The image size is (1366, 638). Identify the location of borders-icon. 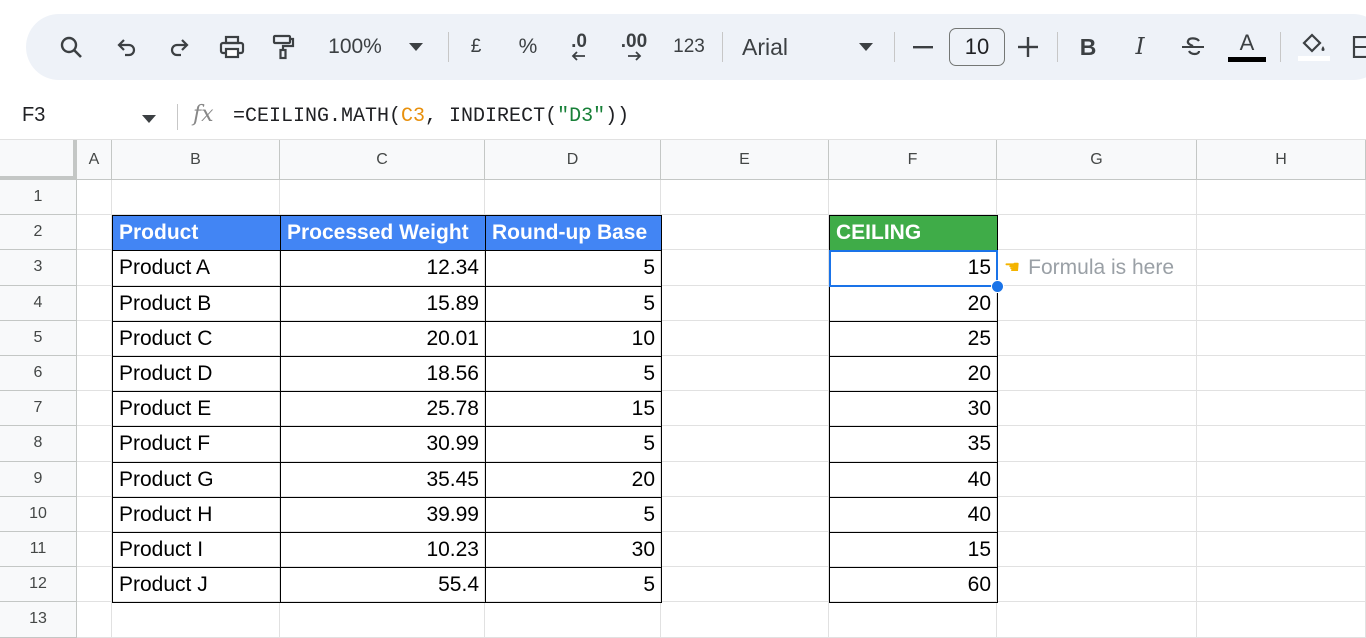
(1359, 47).